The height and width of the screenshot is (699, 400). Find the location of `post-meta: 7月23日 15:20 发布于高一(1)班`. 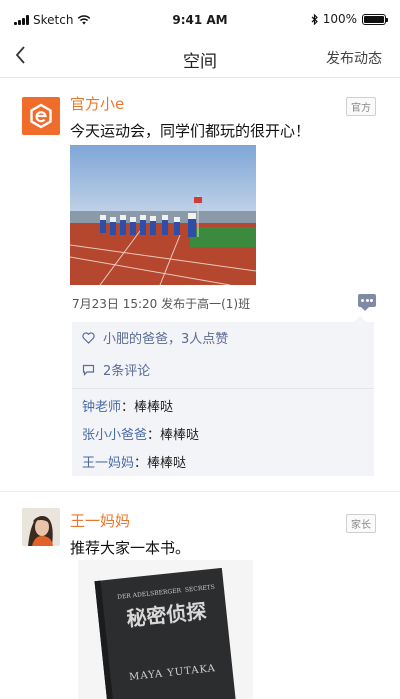

post-meta: 7月23日 15:20 发布于高一(1)班 is located at coordinates (161, 304).